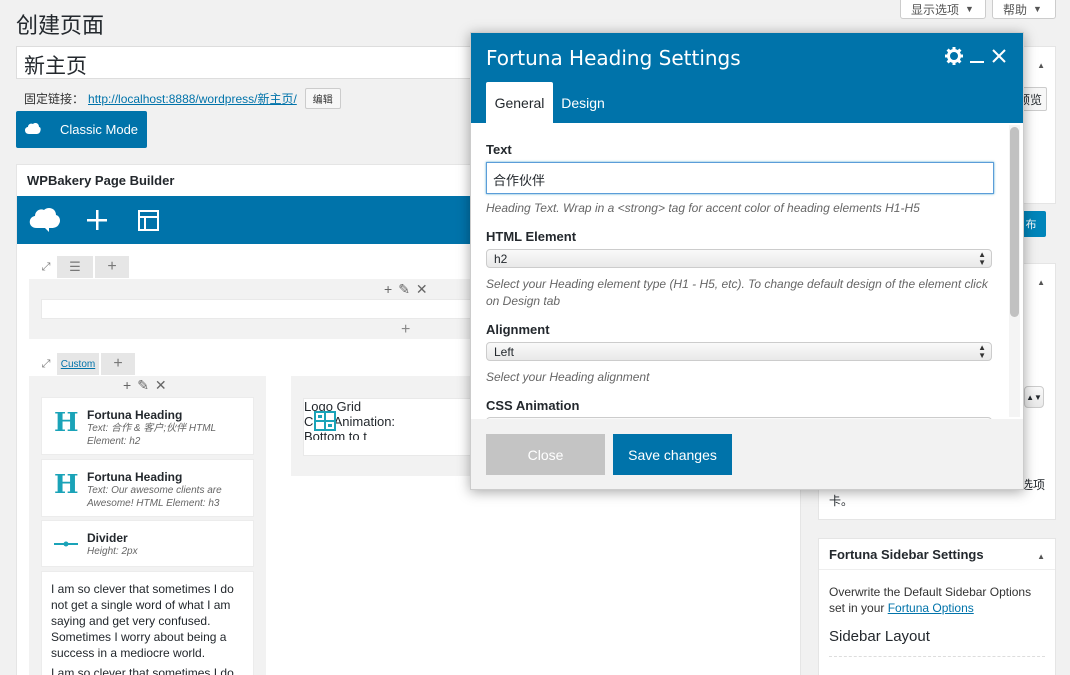  What do you see at coordinates (99, 129) in the screenshot?
I see `classic-mode-label: Classic Mode` at bounding box center [99, 129].